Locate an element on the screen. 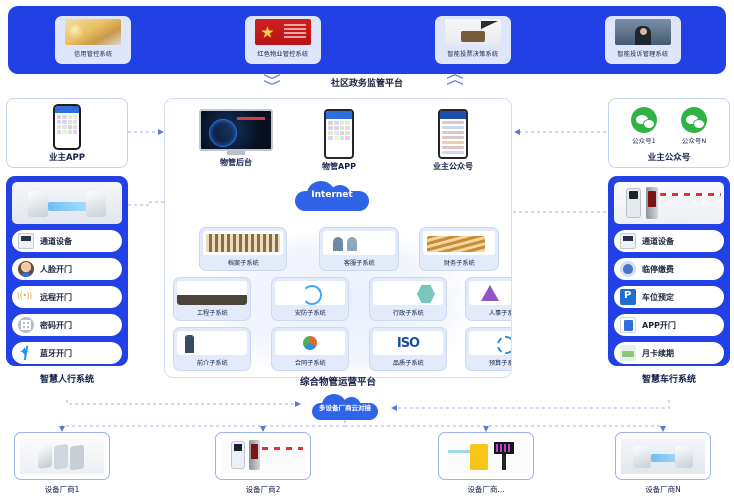 The image size is (734, 500). feature-remote-open: 远程开门 is located at coordinates (67, 297).